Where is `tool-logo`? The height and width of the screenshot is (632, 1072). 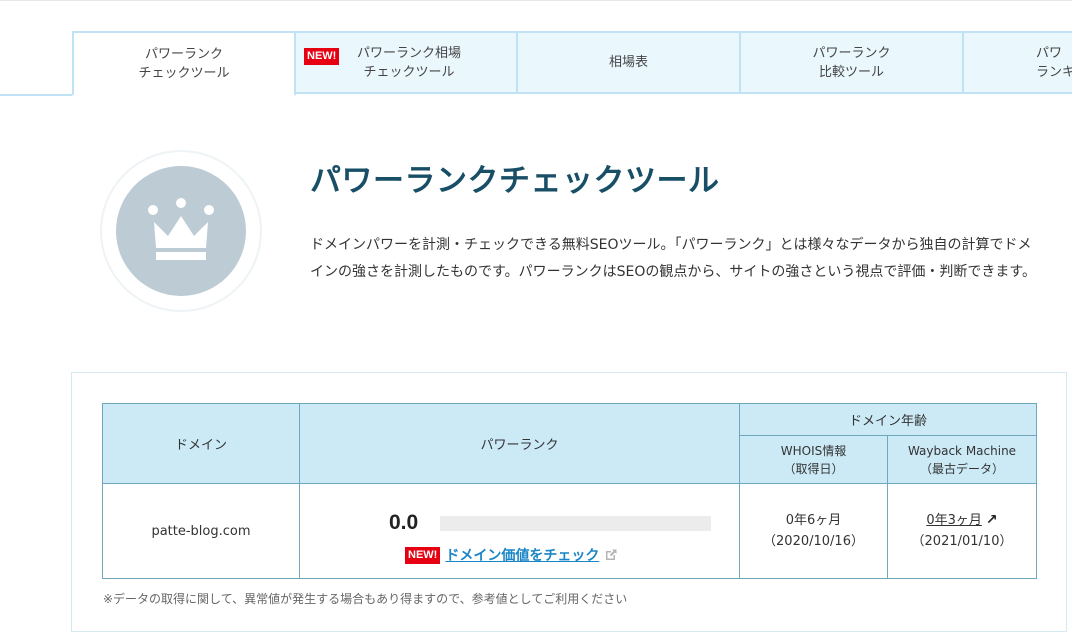
tool-logo is located at coordinates (181, 231).